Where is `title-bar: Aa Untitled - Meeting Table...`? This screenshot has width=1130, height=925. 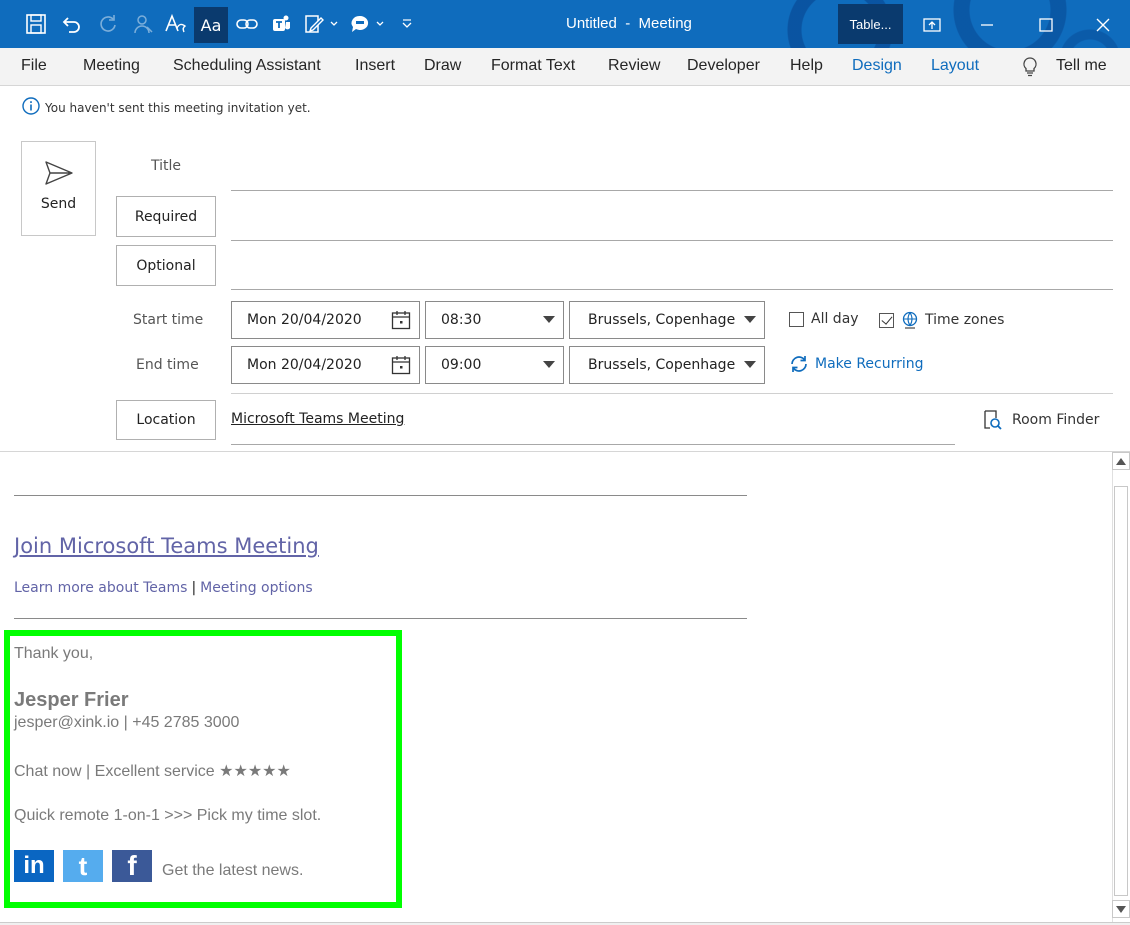 title-bar: Aa Untitled - Meeting Table... is located at coordinates (565, 24).